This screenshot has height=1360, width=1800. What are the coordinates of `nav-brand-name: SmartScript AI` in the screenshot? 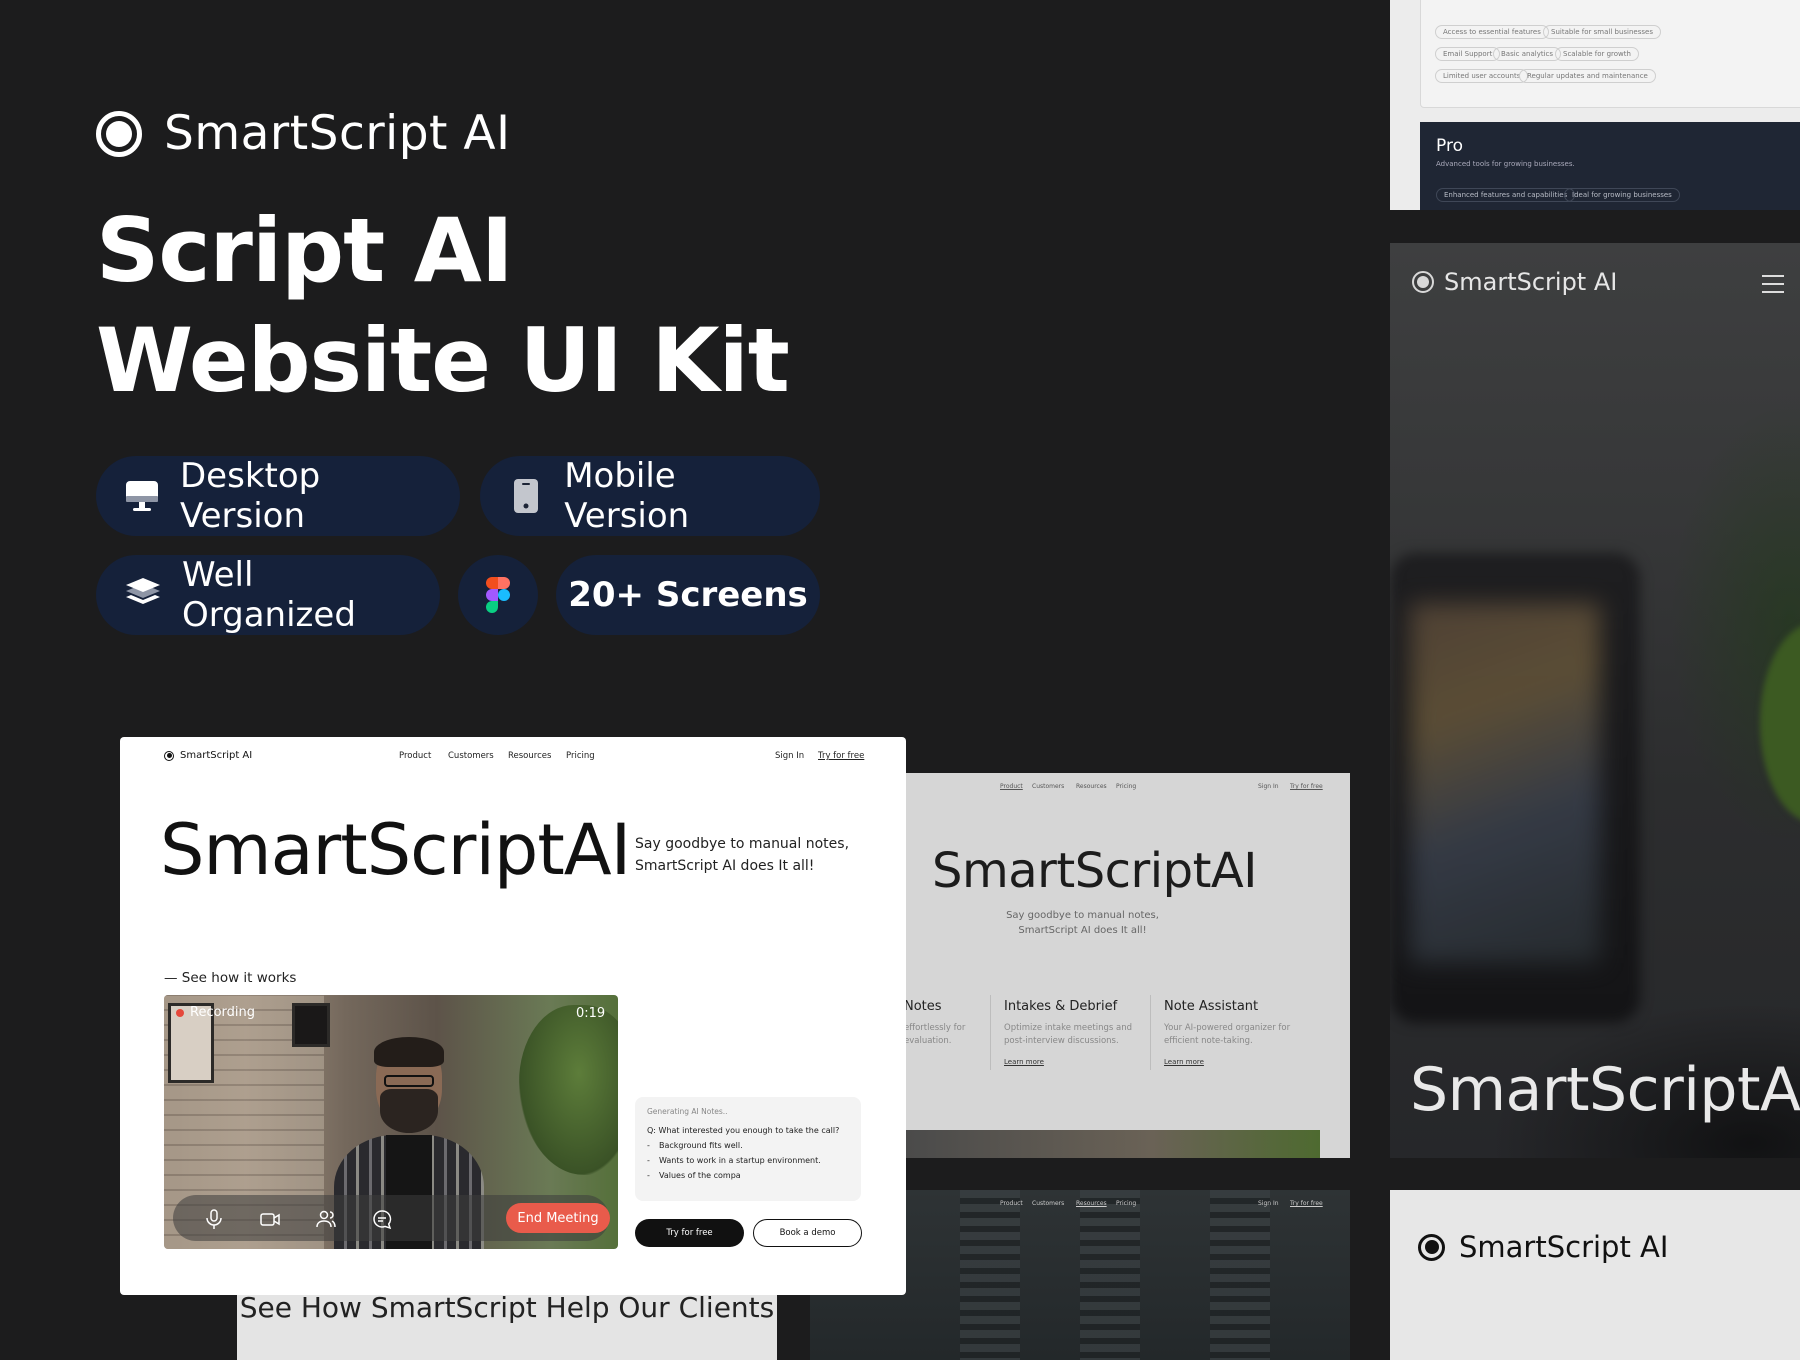 It's located at (216, 755).